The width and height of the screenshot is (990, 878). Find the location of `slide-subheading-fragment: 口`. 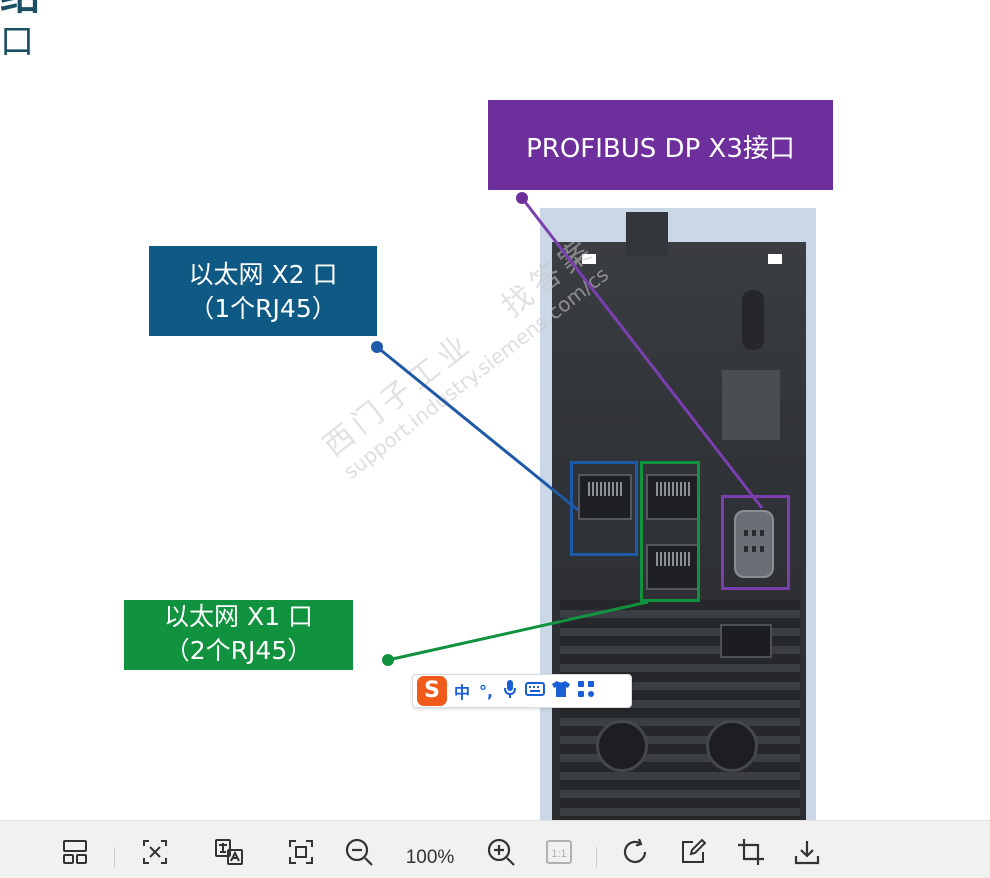

slide-subheading-fragment: 口 is located at coordinates (15, 42).